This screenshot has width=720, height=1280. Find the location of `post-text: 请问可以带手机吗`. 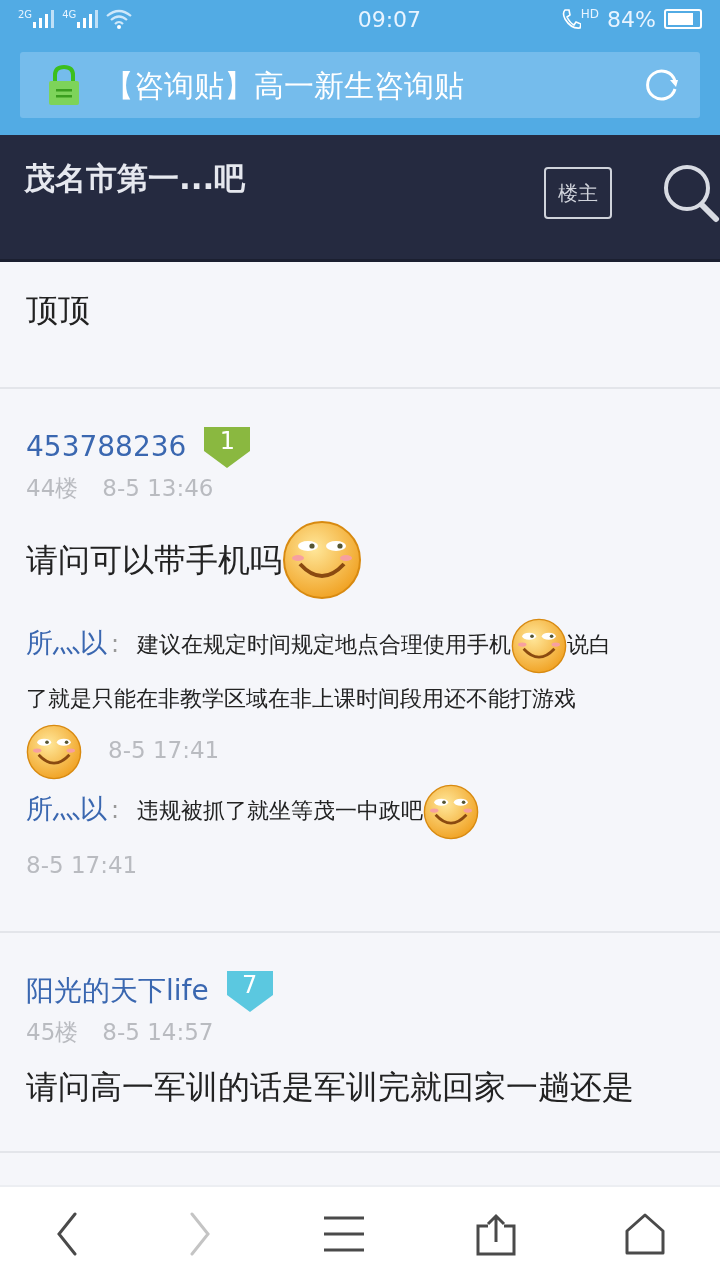

post-text: 请问可以带手机吗 is located at coordinates (154, 560).